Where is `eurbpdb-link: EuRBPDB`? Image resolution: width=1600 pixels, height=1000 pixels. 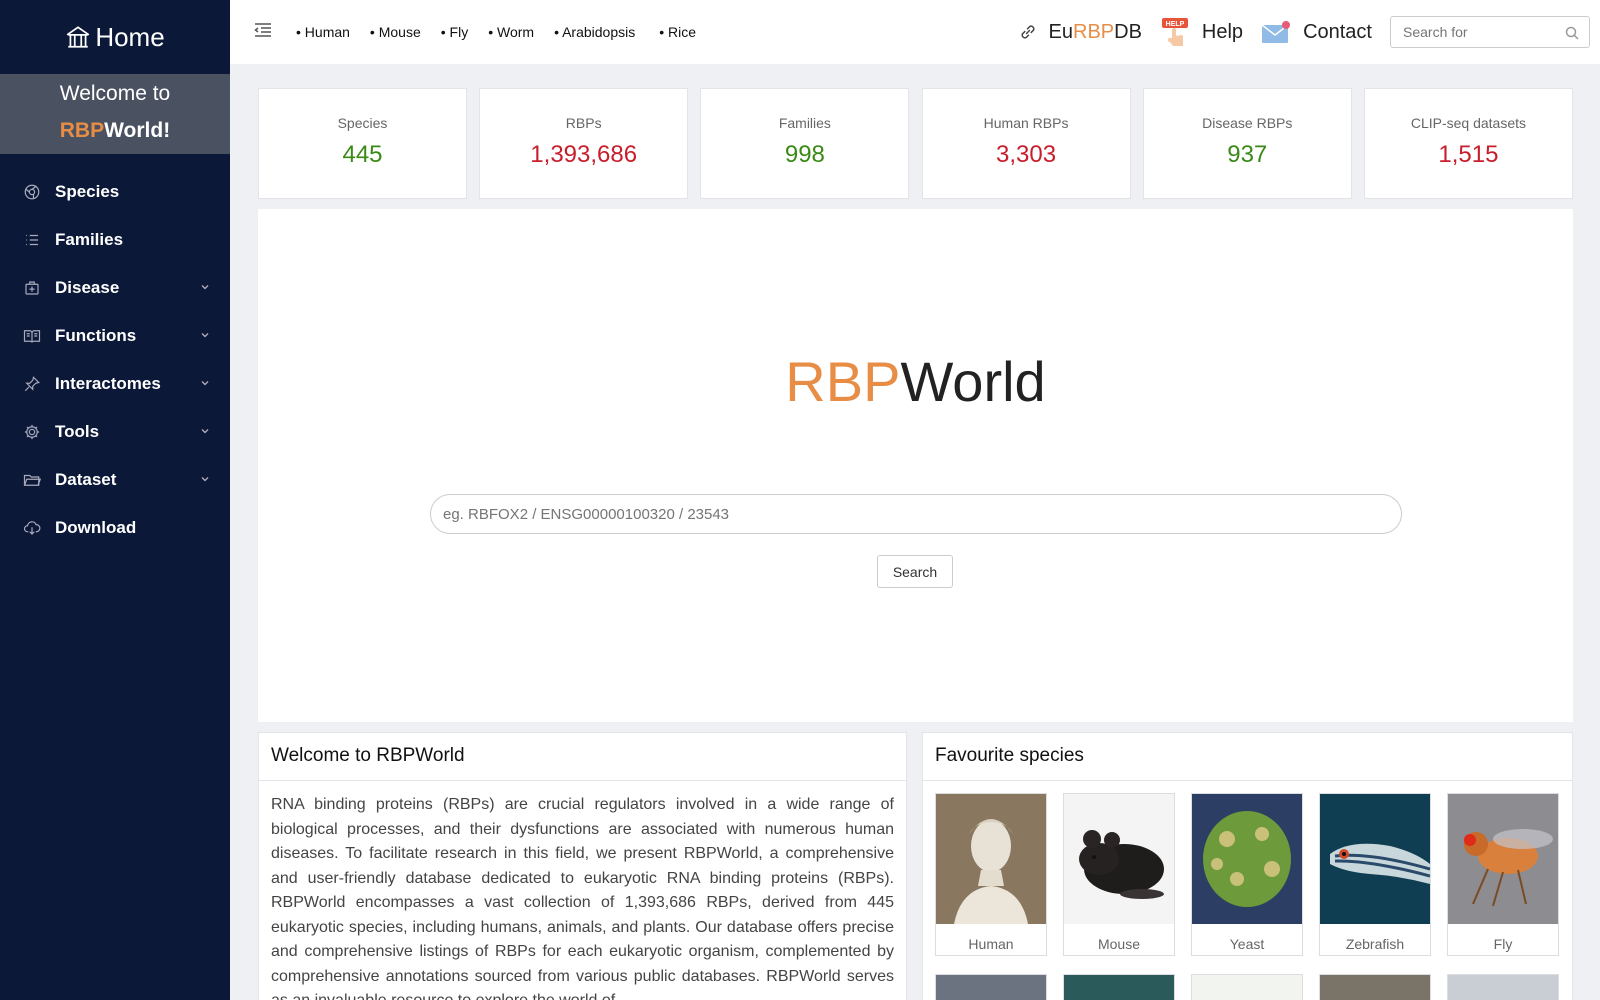
eurbpdb-link: EuRBPDB is located at coordinates (1079, 32).